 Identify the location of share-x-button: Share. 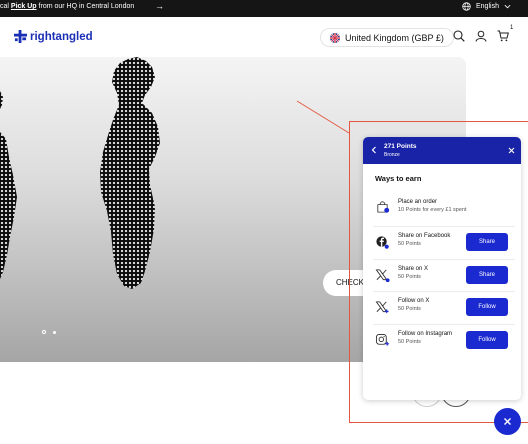
(487, 274).